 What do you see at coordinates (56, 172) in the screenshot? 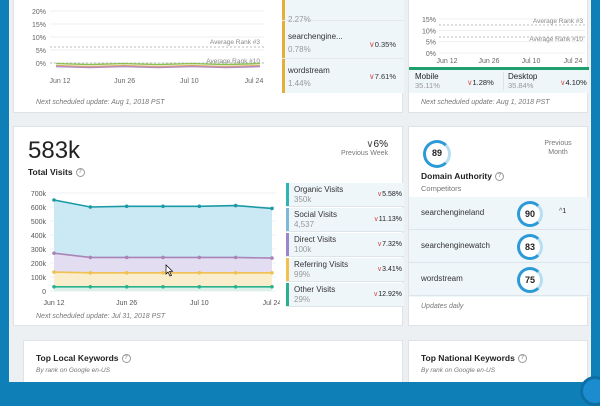
I see `total-visits-label: Total Visits?` at bounding box center [56, 172].